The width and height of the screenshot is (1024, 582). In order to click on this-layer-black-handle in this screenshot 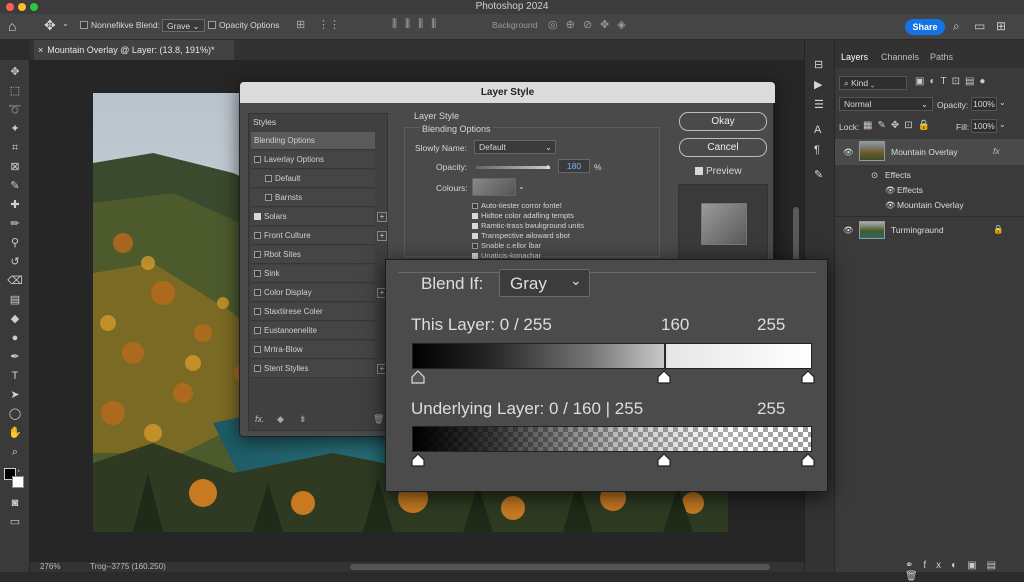, I will do `click(418, 377)`.